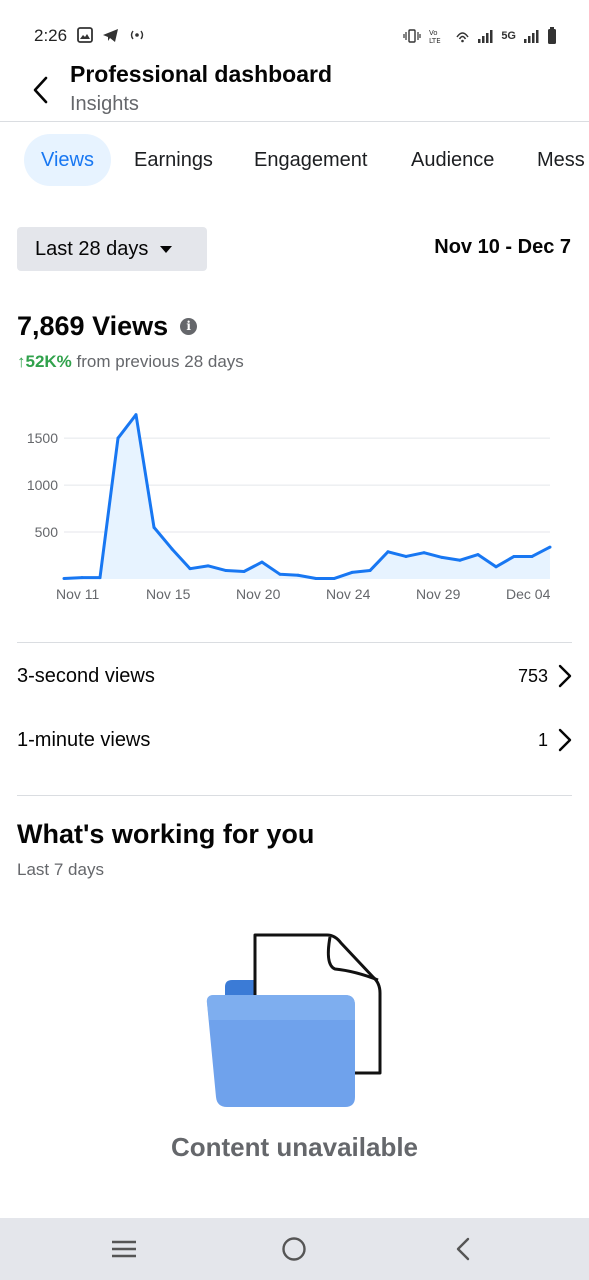  I want to click on nav-back-icon, so click(463, 1249).